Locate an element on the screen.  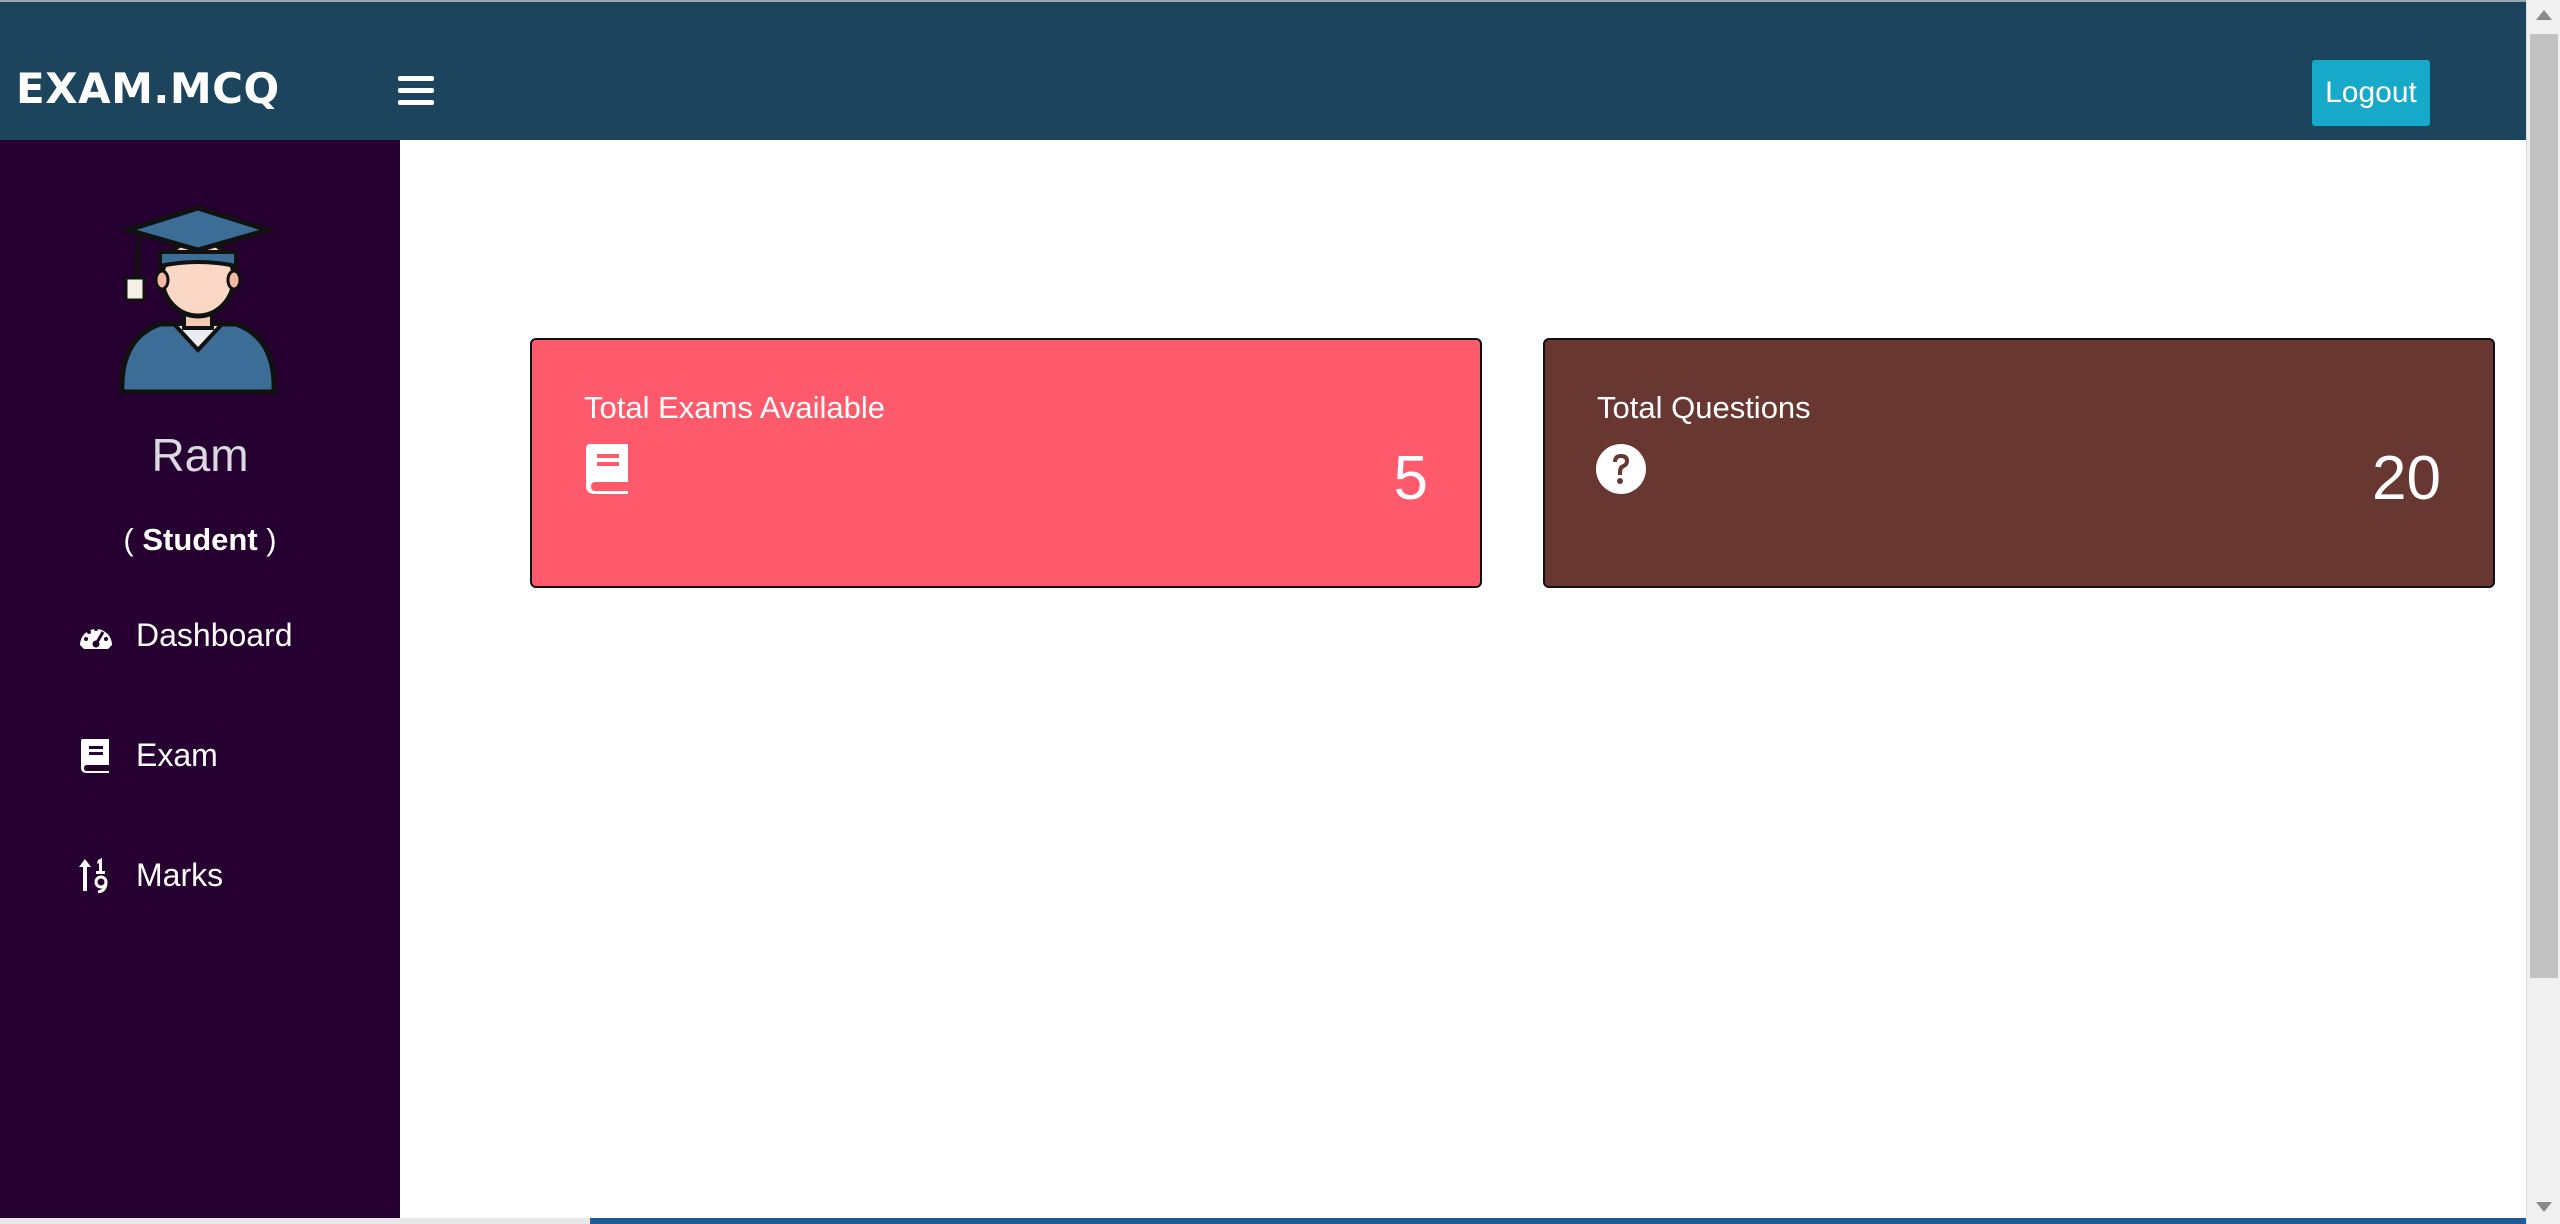
bottom-edge is located at coordinates (1263, 1221).